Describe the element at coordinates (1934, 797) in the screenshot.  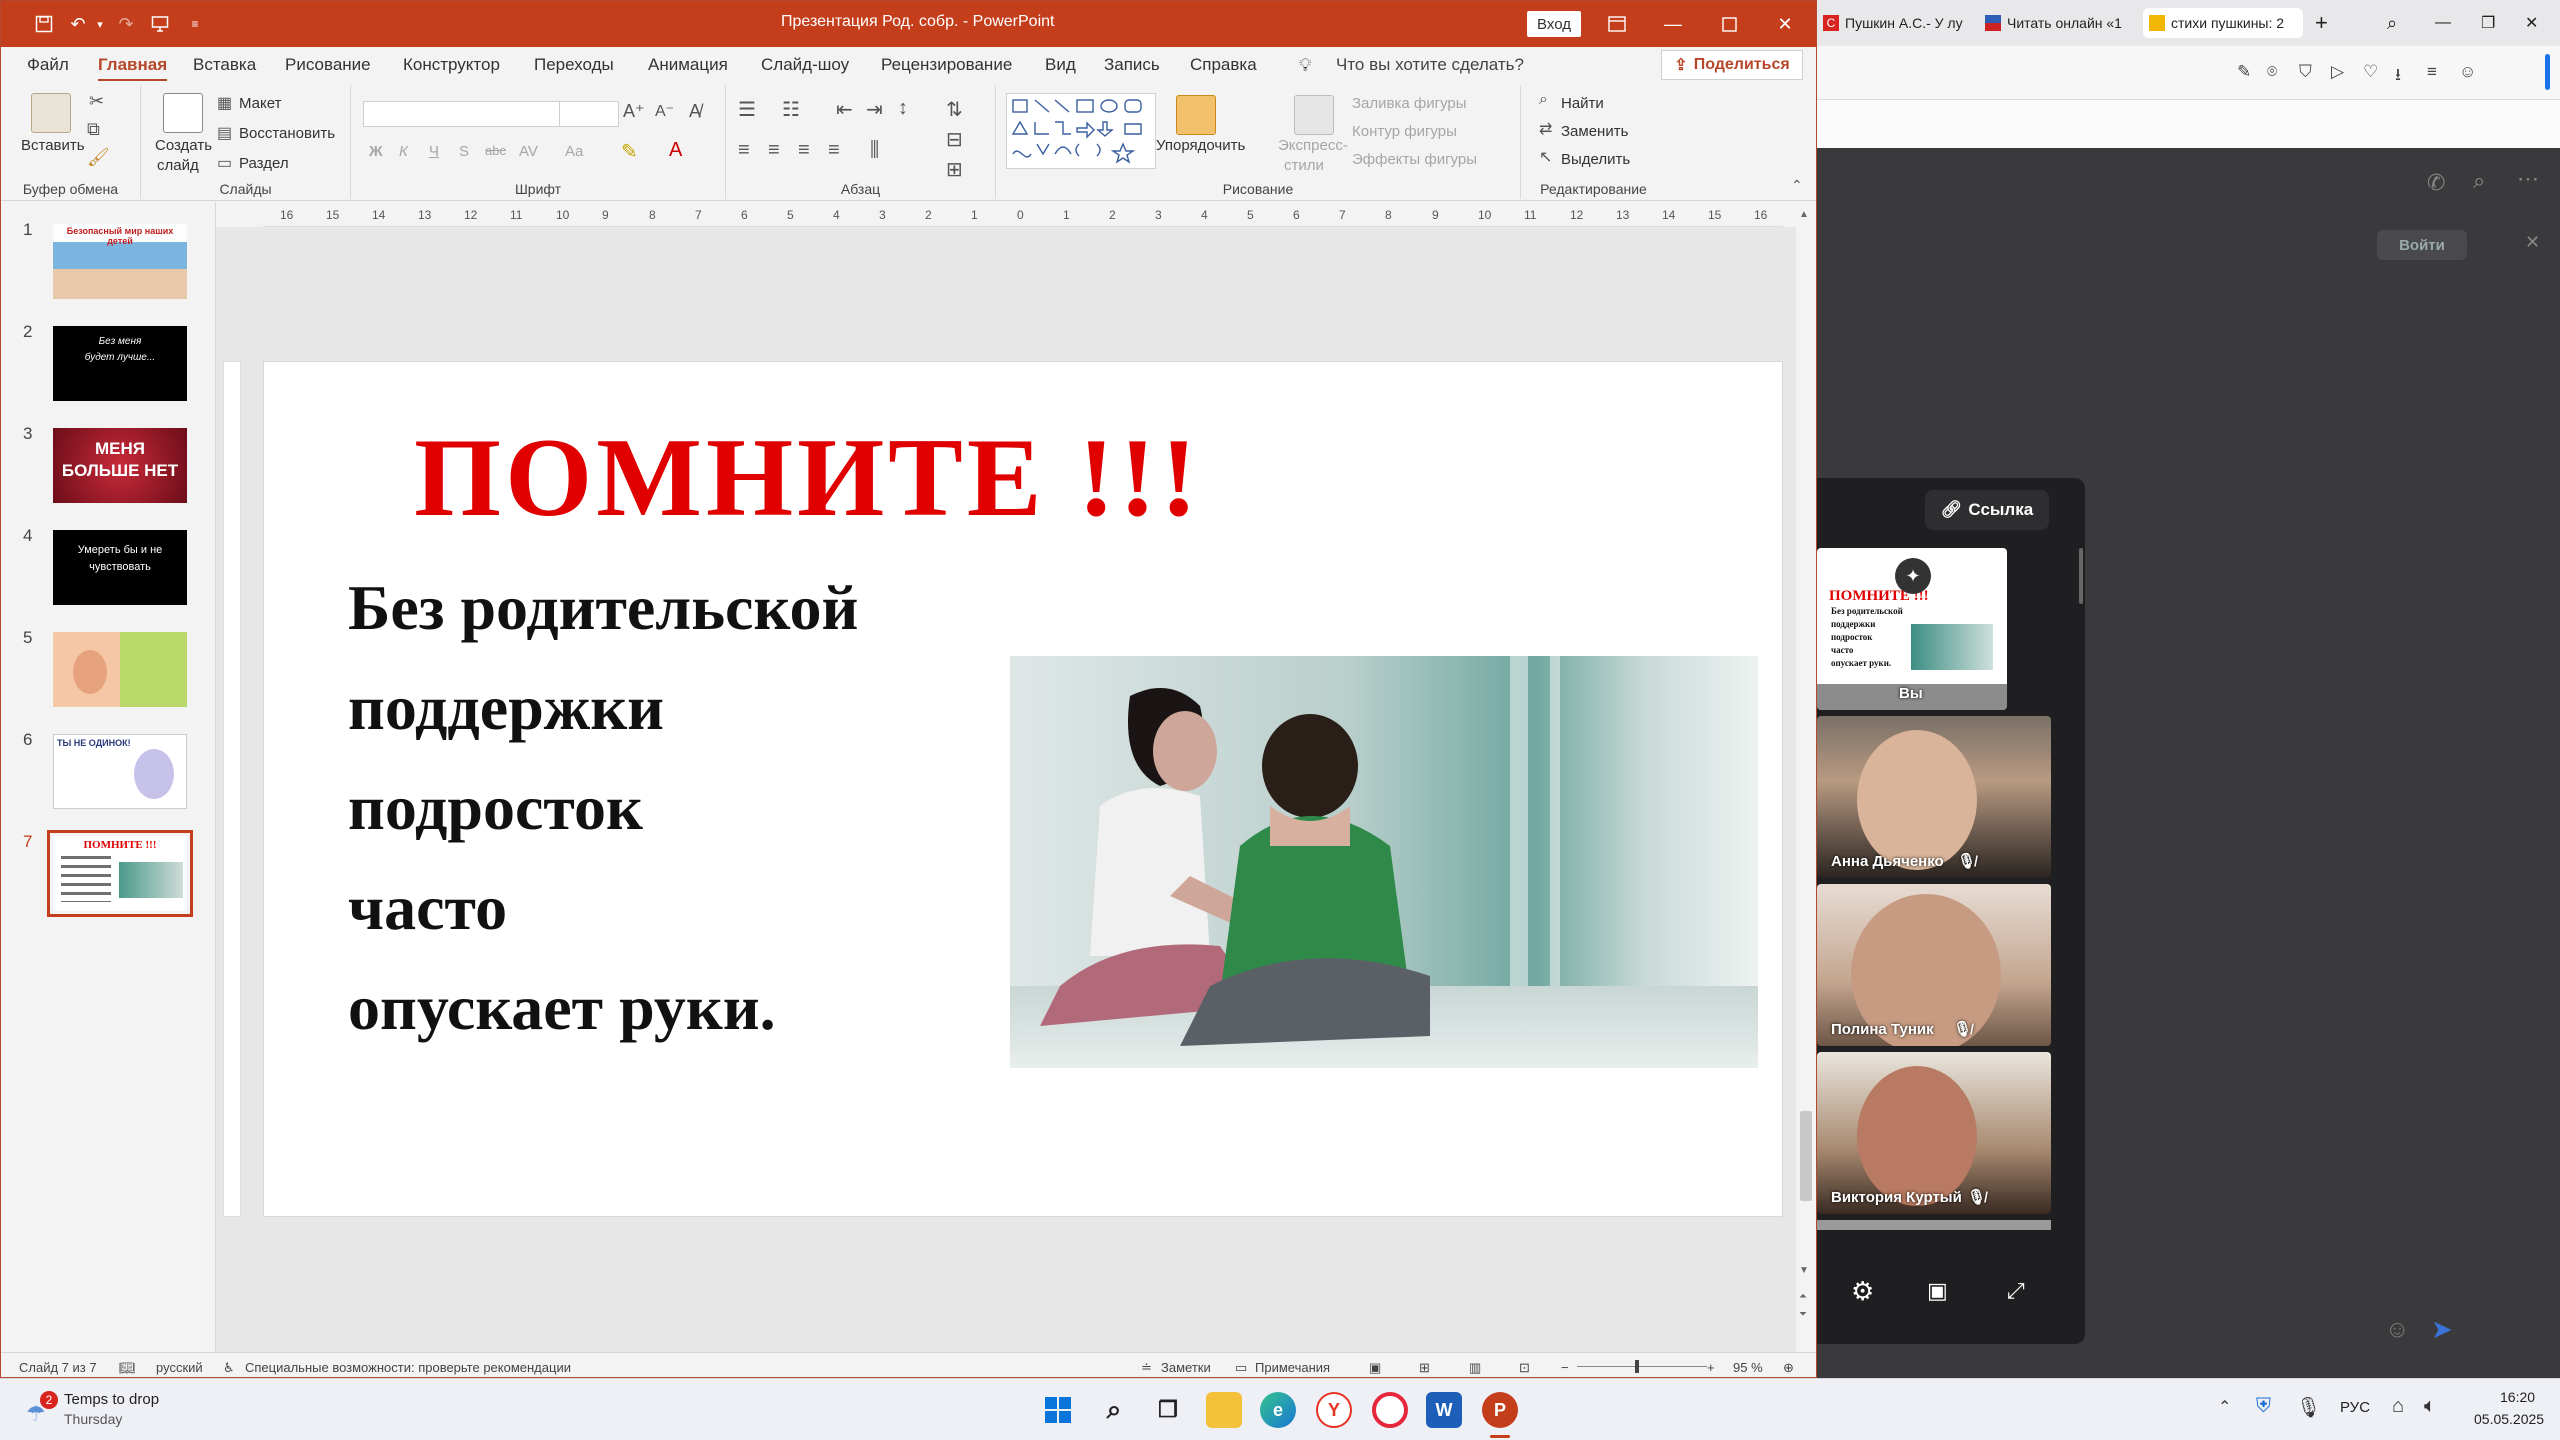
I see `participant-tile: Анна Дьяченко 🎙︎̸` at that location.